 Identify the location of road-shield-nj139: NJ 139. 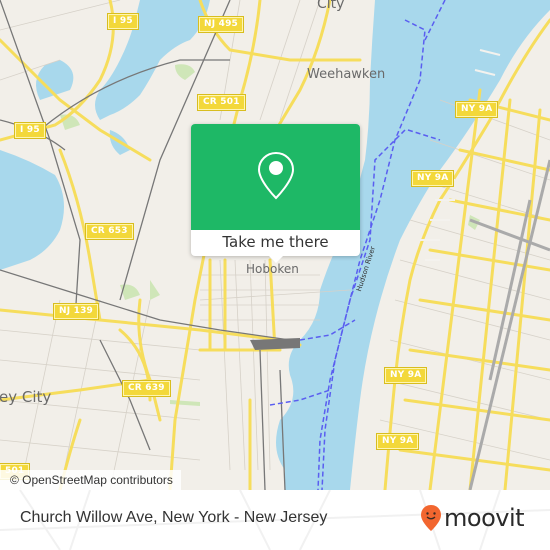
(76, 311).